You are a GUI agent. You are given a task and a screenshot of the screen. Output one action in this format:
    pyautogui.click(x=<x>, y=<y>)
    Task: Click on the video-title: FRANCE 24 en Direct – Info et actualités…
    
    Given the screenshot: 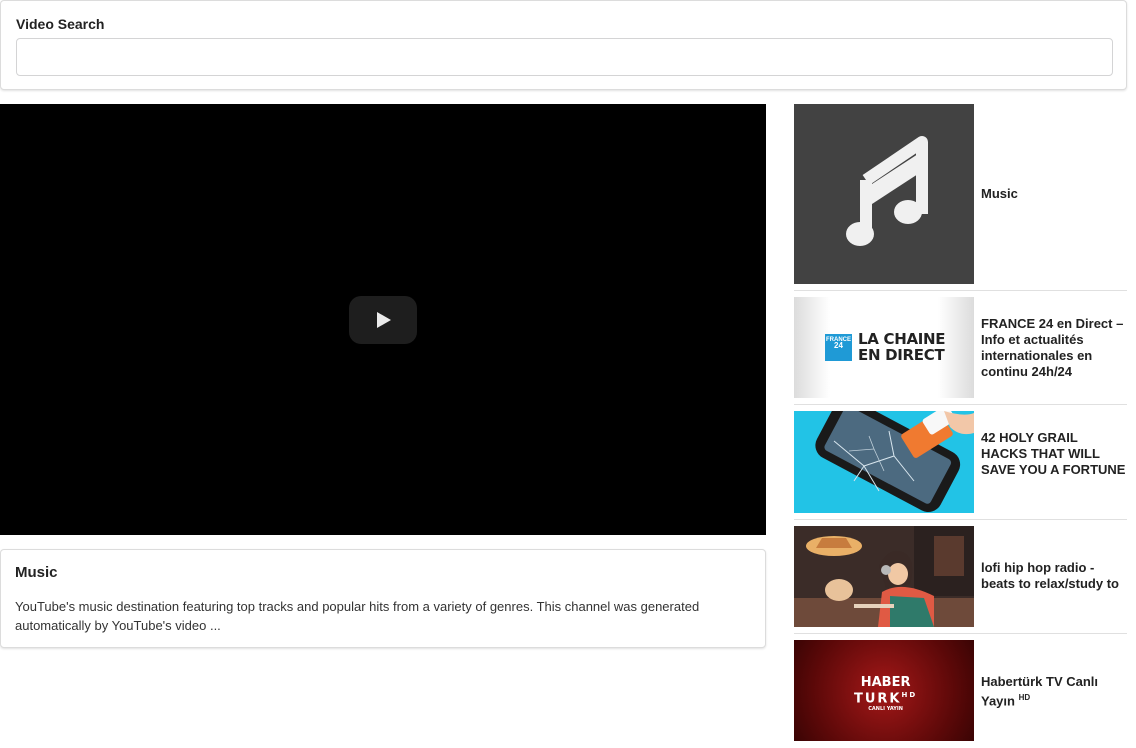 What is the action you would take?
    pyautogui.click(x=1054, y=348)
    